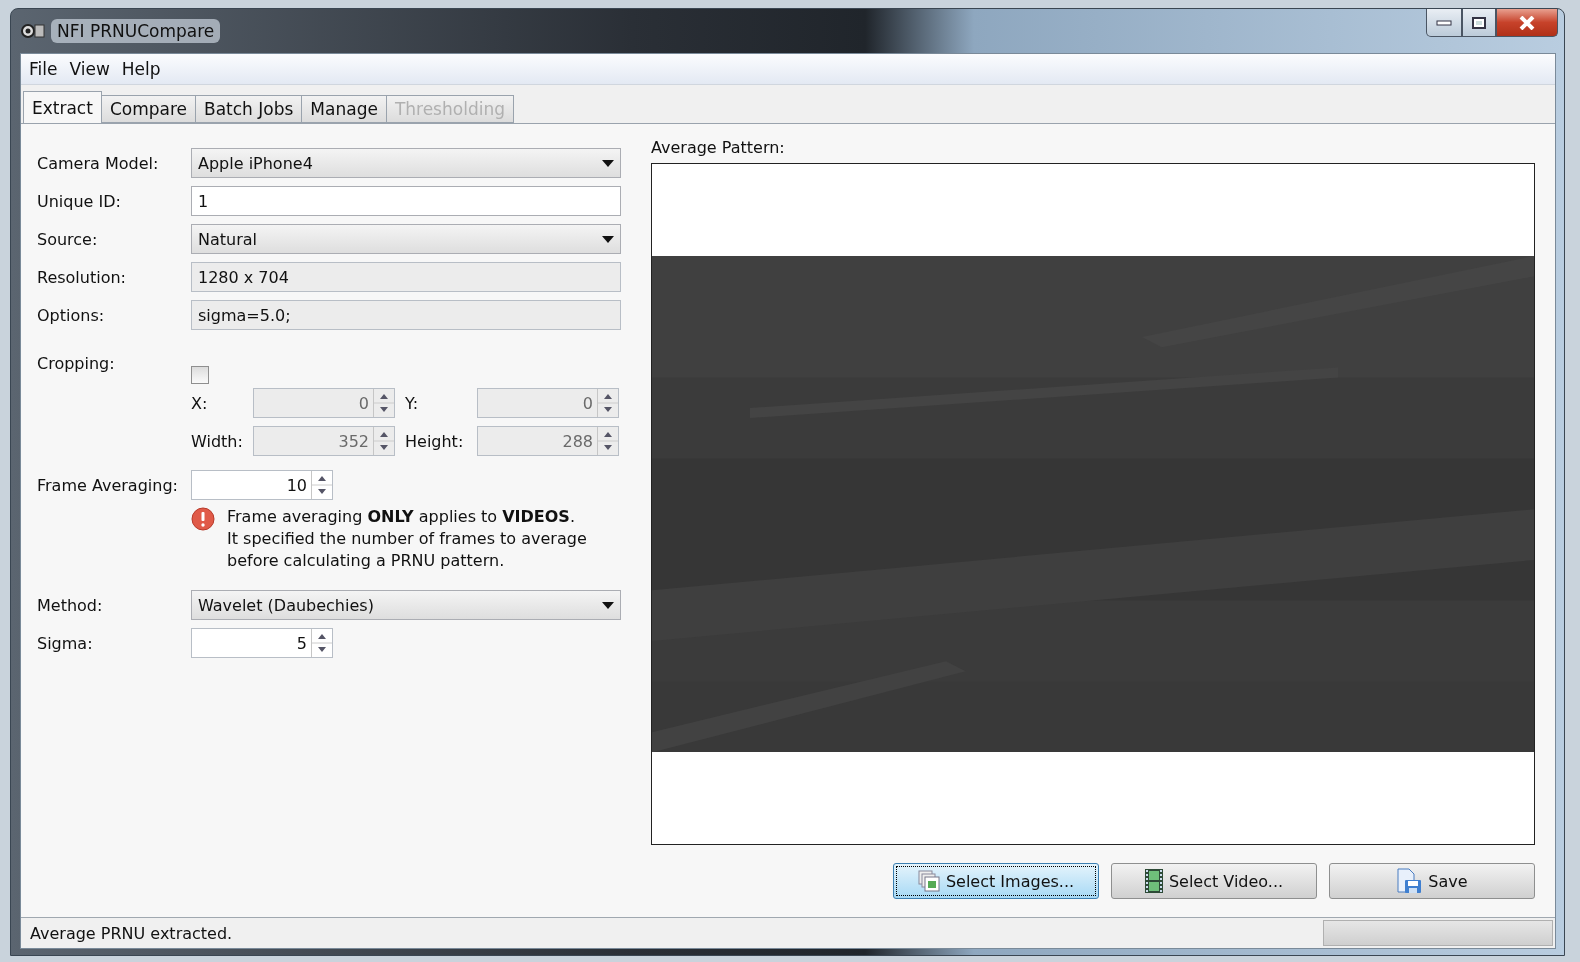 The height and width of the screenshot is (962, 1580). Describe the element at coordinates (406, 239) in the screenshot. I see `dropdown: Natural` at that location.